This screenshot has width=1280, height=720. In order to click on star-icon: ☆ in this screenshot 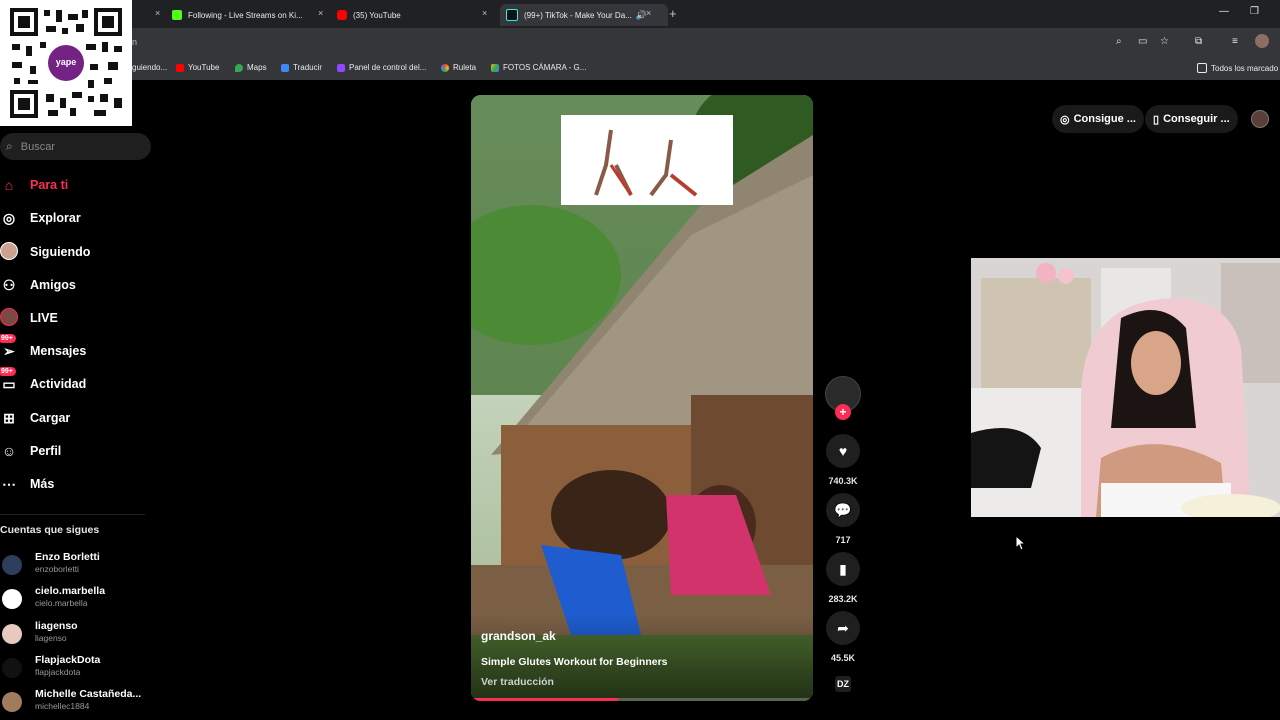, I will do `click(1164, 41)`.